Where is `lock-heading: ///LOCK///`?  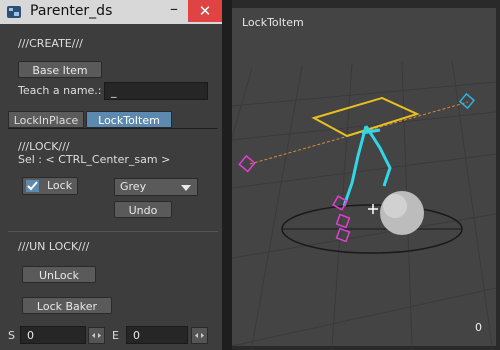 lock-heading: ///LOCK/// is located at coordinates (44, 146).